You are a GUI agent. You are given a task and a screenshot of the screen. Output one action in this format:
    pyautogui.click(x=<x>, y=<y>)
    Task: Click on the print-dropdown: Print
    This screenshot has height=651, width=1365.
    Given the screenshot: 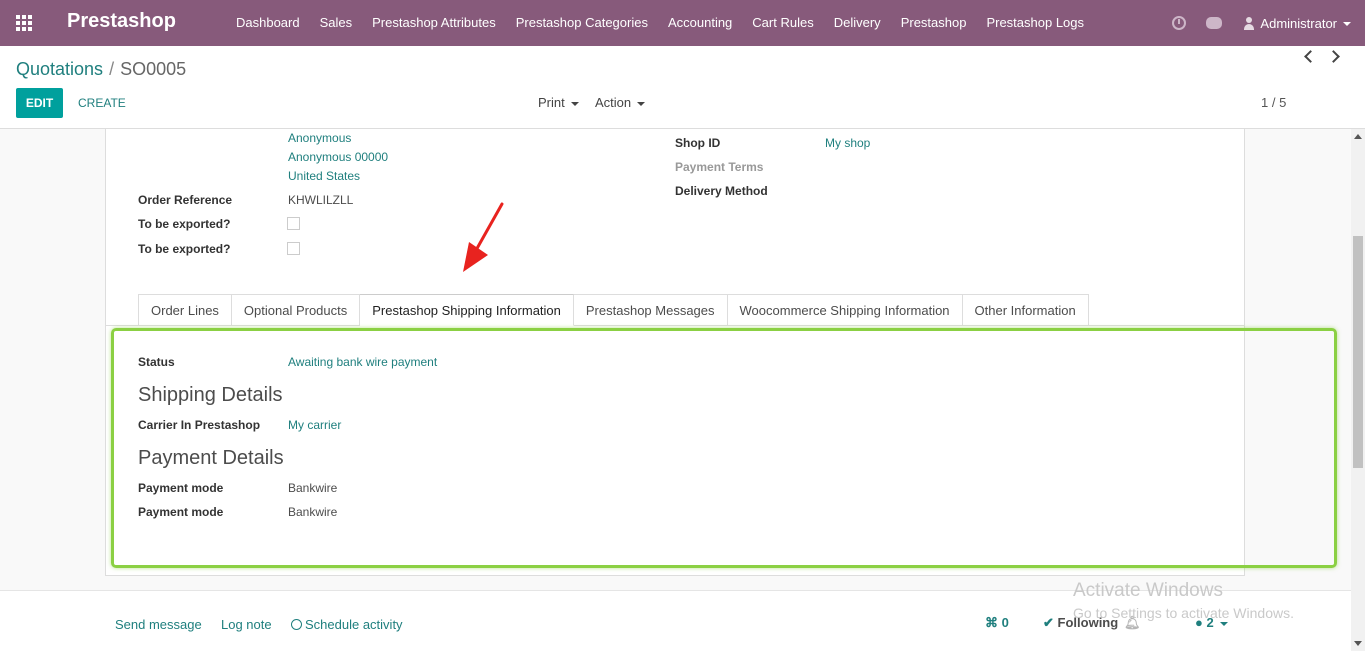 What is the action you would take?
    pyautogui.click(x=558, y=103)
    